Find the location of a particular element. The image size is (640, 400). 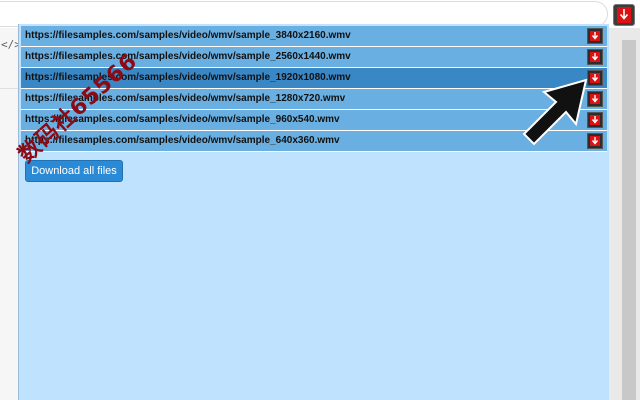

page-left-edge is located at coordinates (9, 214).